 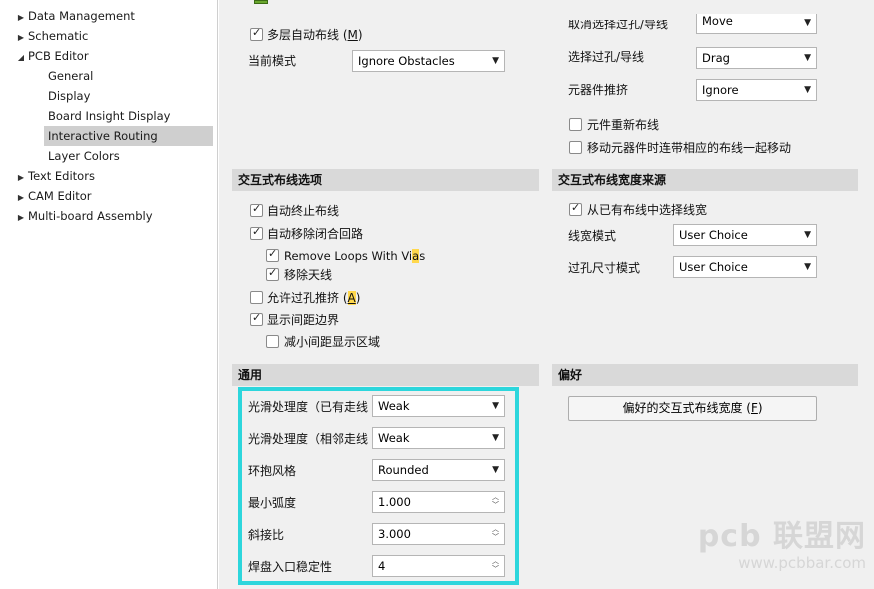 What do you see at coordinates (303, 211) in the screenshot?
I see `auto-terminate-label: 自动终止布线` at bounding box center [303, 211].